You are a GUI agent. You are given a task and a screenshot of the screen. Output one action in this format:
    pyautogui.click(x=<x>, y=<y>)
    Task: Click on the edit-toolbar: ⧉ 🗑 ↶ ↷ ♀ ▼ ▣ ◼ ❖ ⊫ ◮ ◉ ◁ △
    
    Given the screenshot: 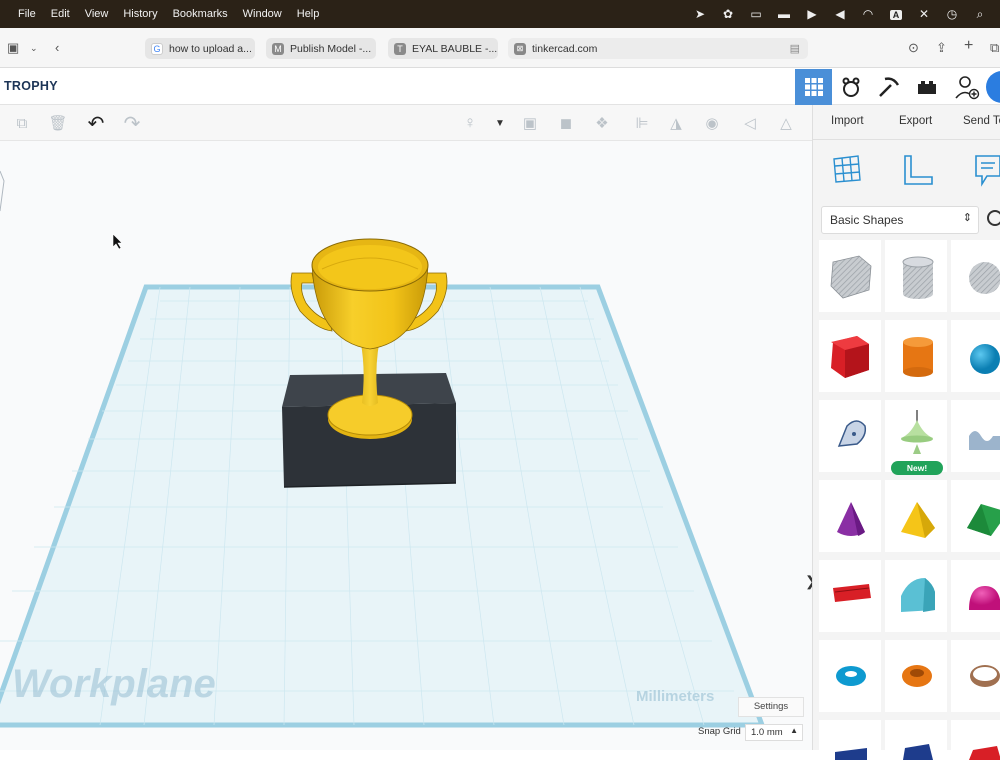 What is the action you would take?
    pyautogui.click(x=406, y=123)
    